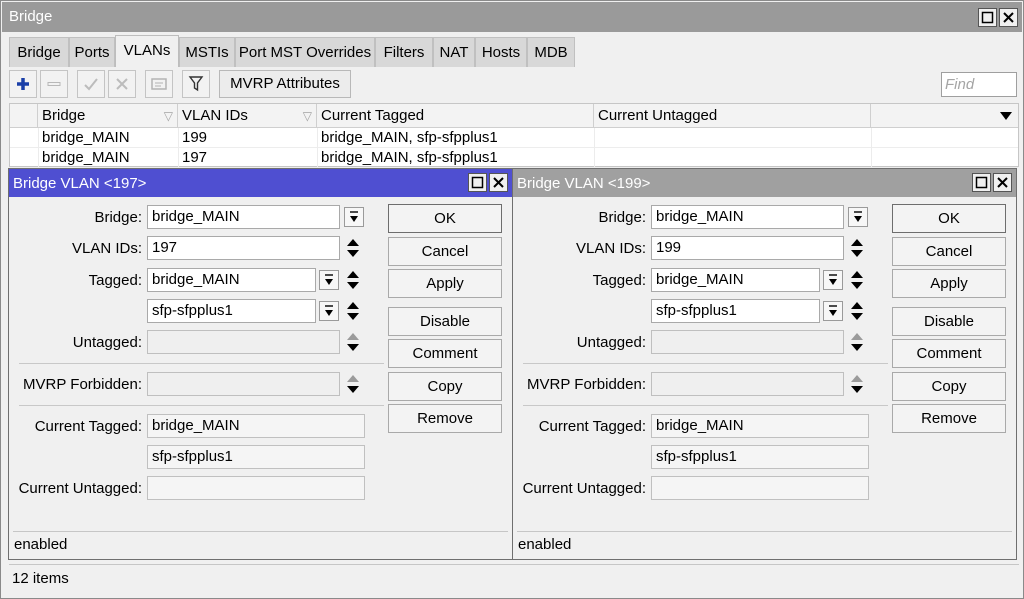 The height and width of the screenshot is (599, 1024). What do you see at coordinates (54, 84) in the screenshot?
I see `remove-button` at bounding box center [54, 84].